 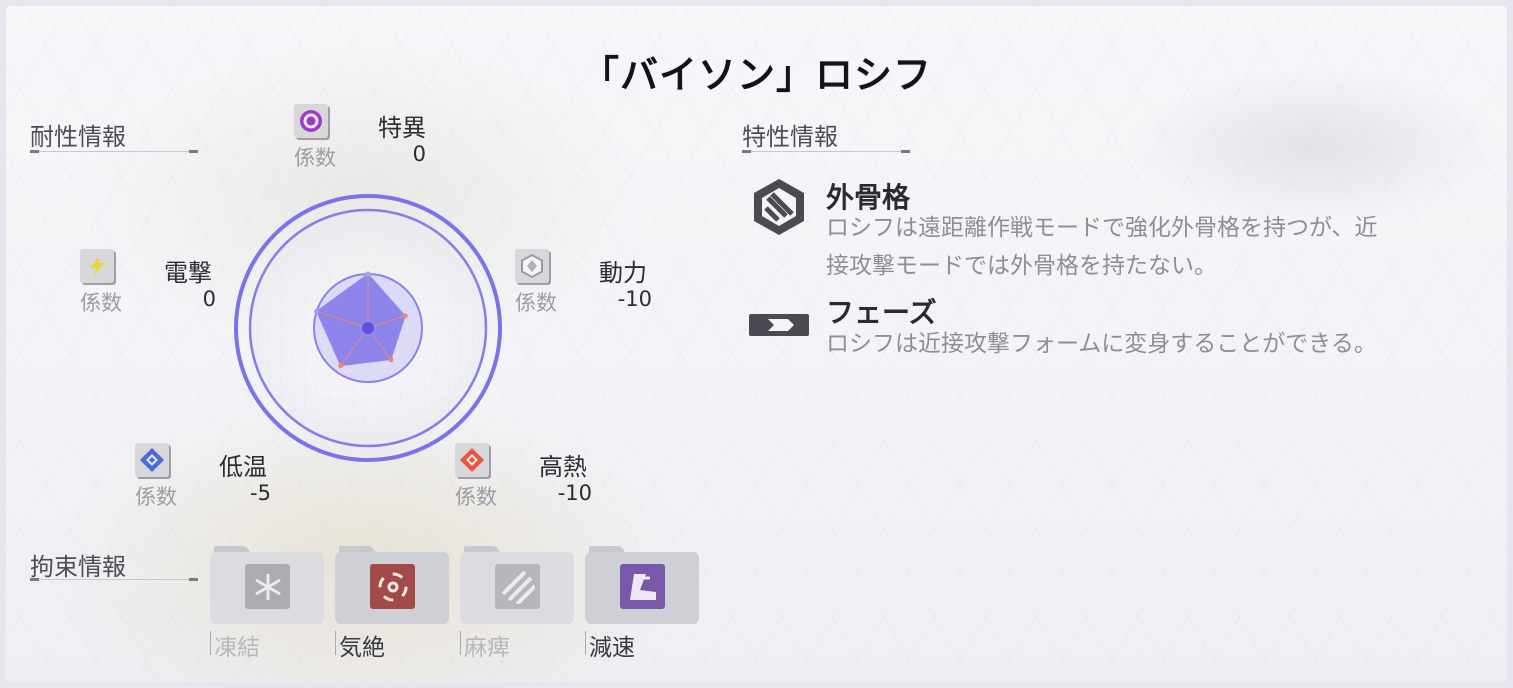 What do you see at coordinates (485, 645) in the screenshot?
I see `restraint-label: 麻痺` at bounding box center [485, 645].